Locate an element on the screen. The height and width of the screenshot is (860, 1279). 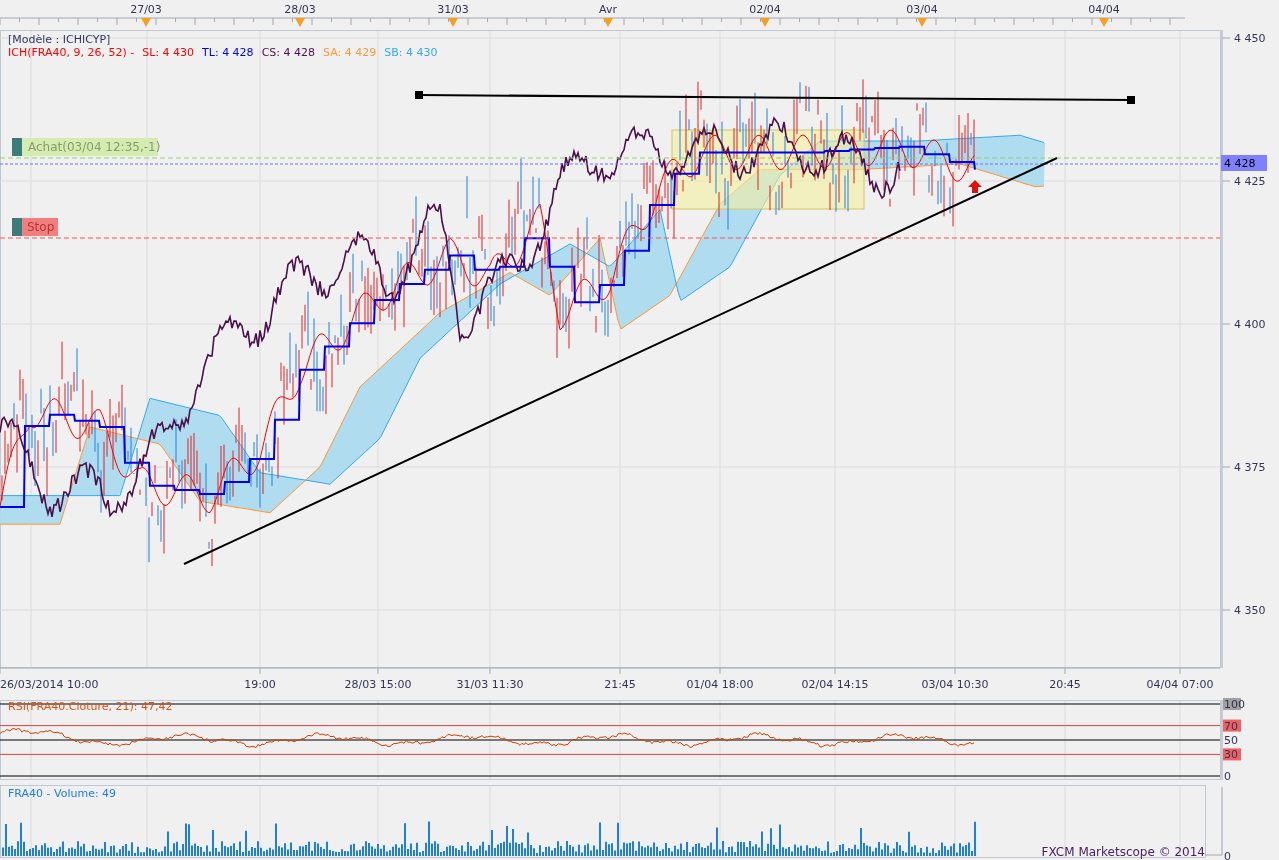
price-label: 4 425 is located at coordinates (1250, 181).